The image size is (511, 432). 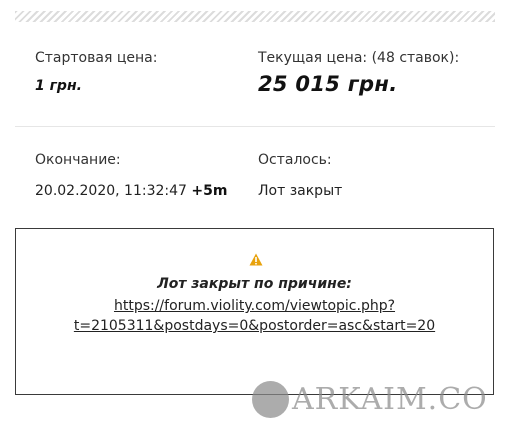 I want to click on end-datetime: 20.02.2020, 11:32:47, so click(x=111, y=191).